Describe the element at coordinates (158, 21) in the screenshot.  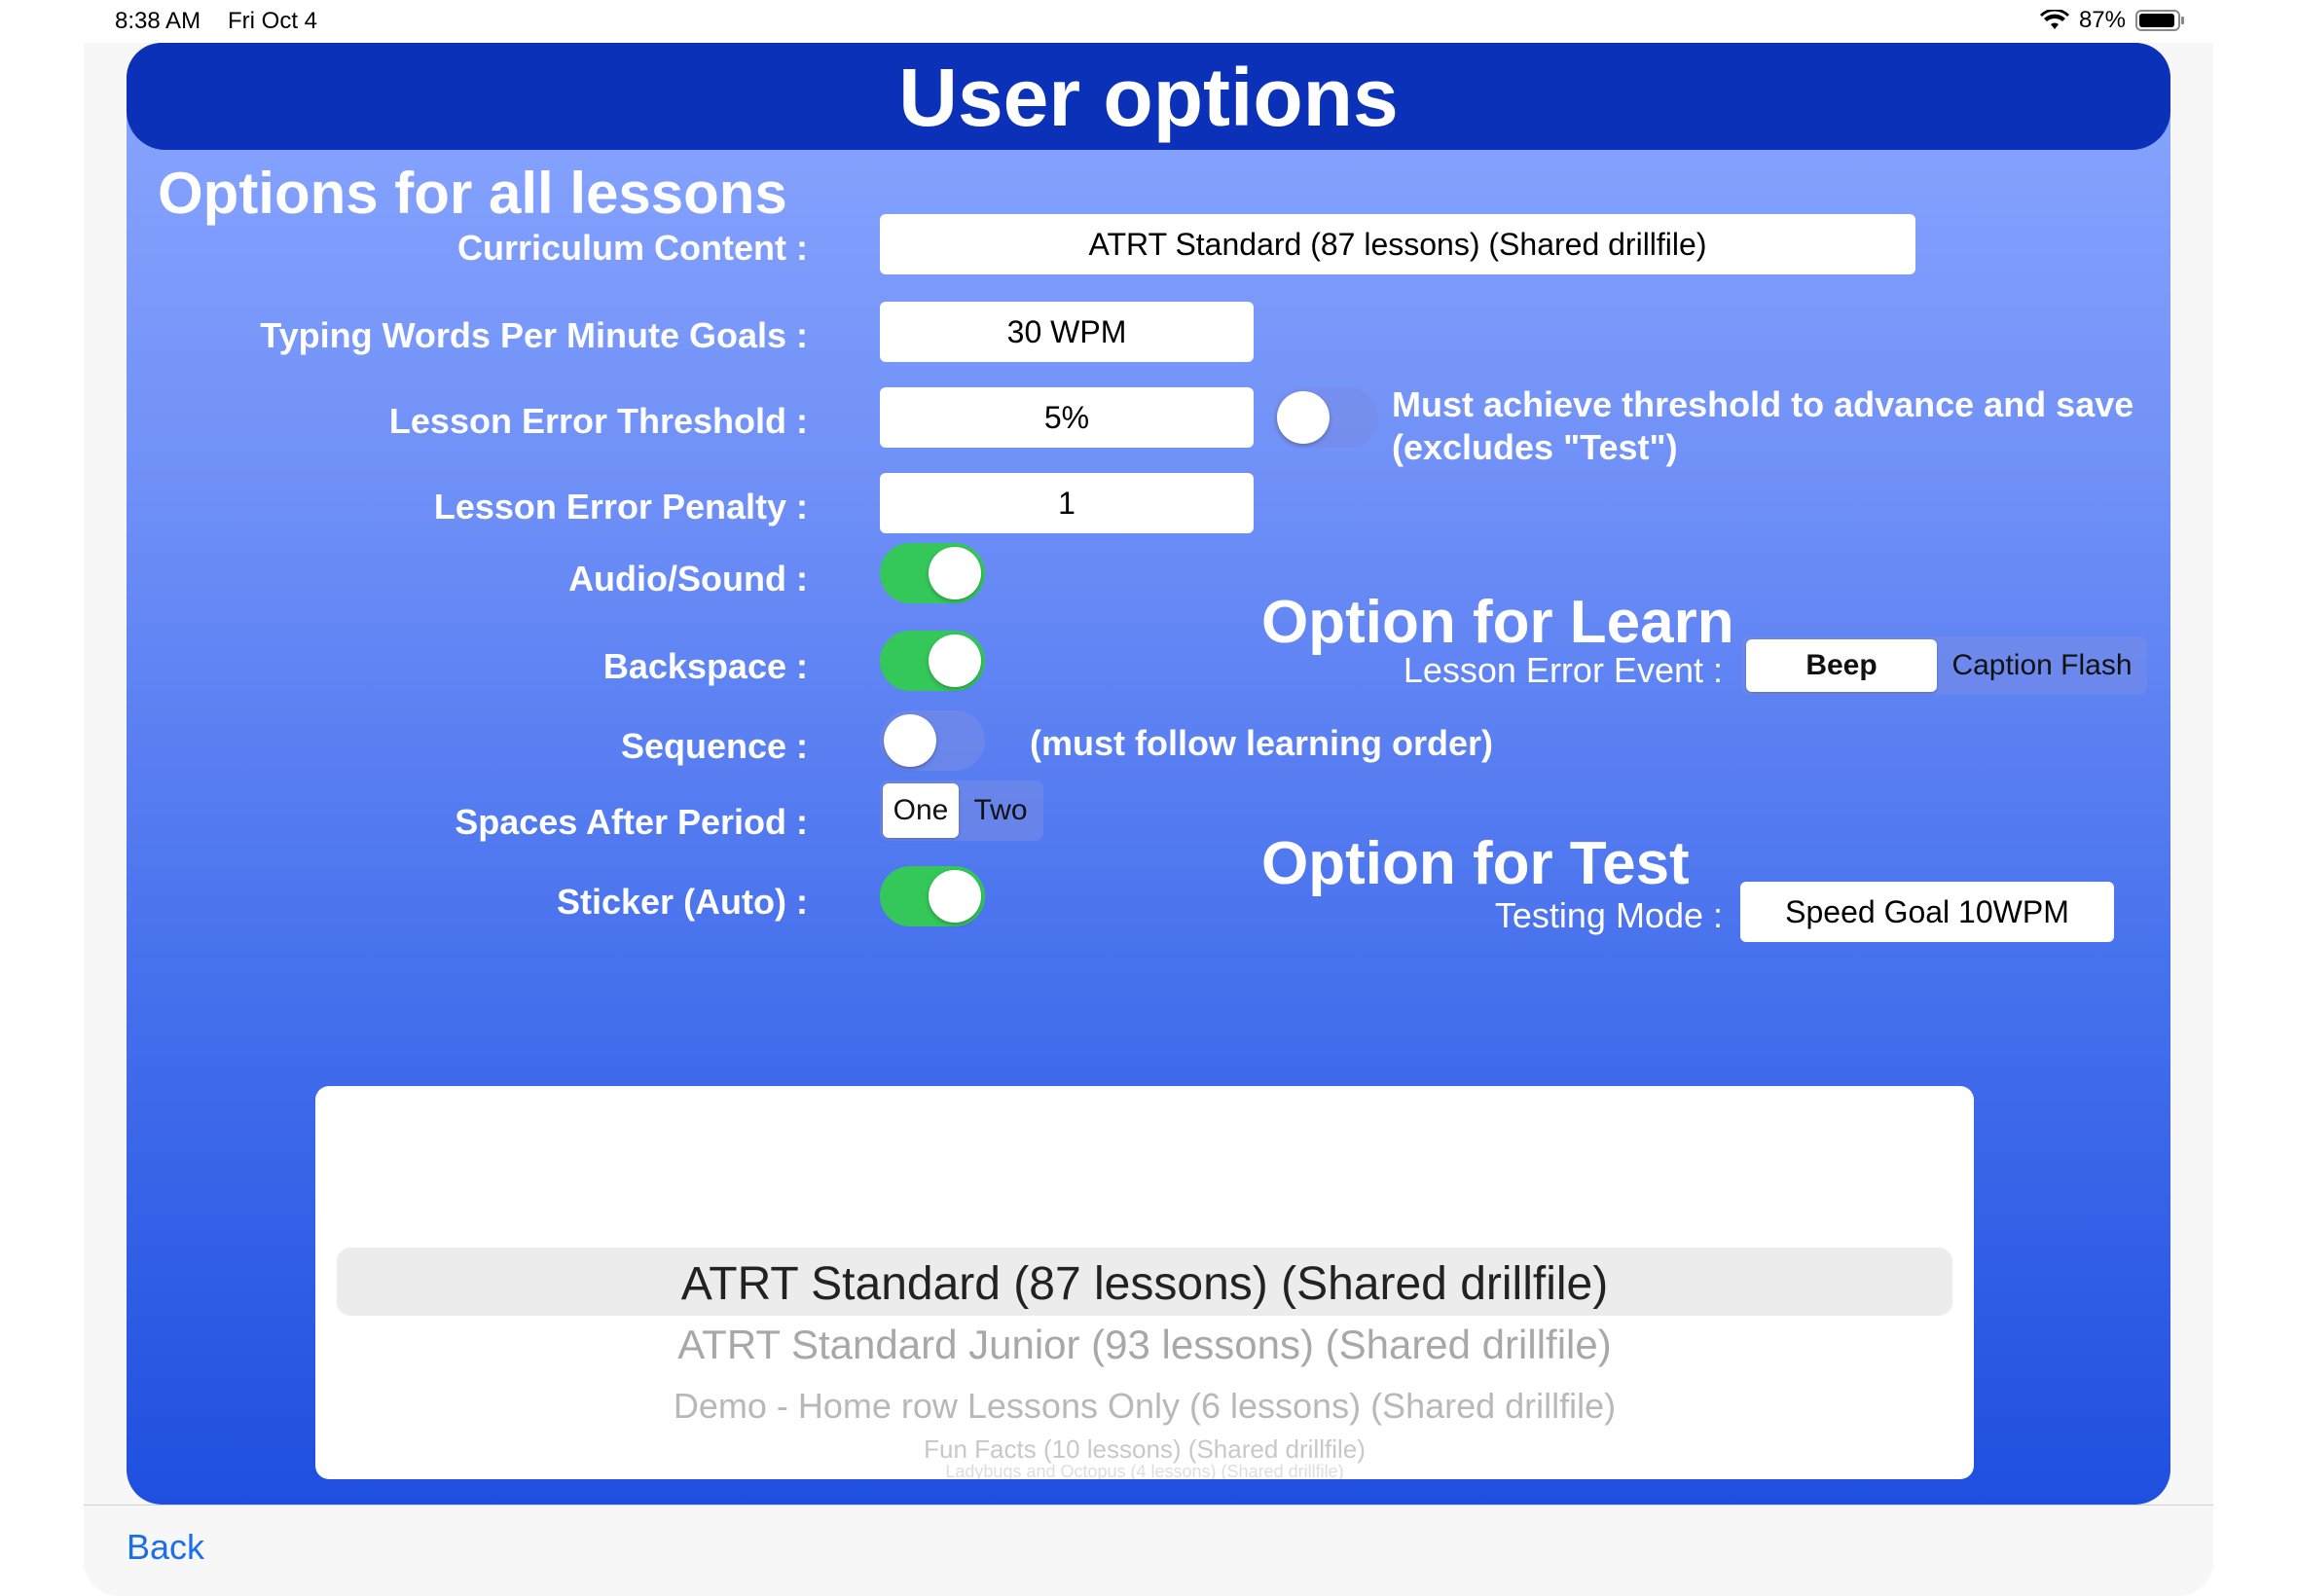
I see `status-time: 8:38 AM` at that location.